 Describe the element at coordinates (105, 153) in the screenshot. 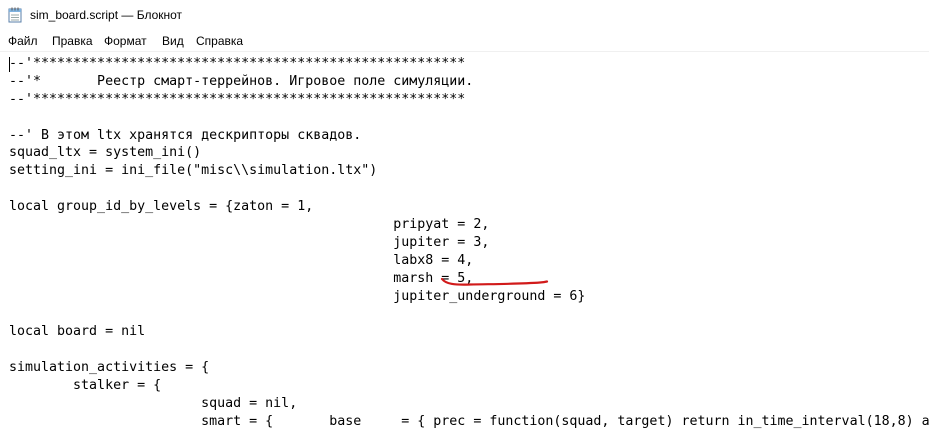

I see `code-line: squad_ltx = system_ini()` at that location.